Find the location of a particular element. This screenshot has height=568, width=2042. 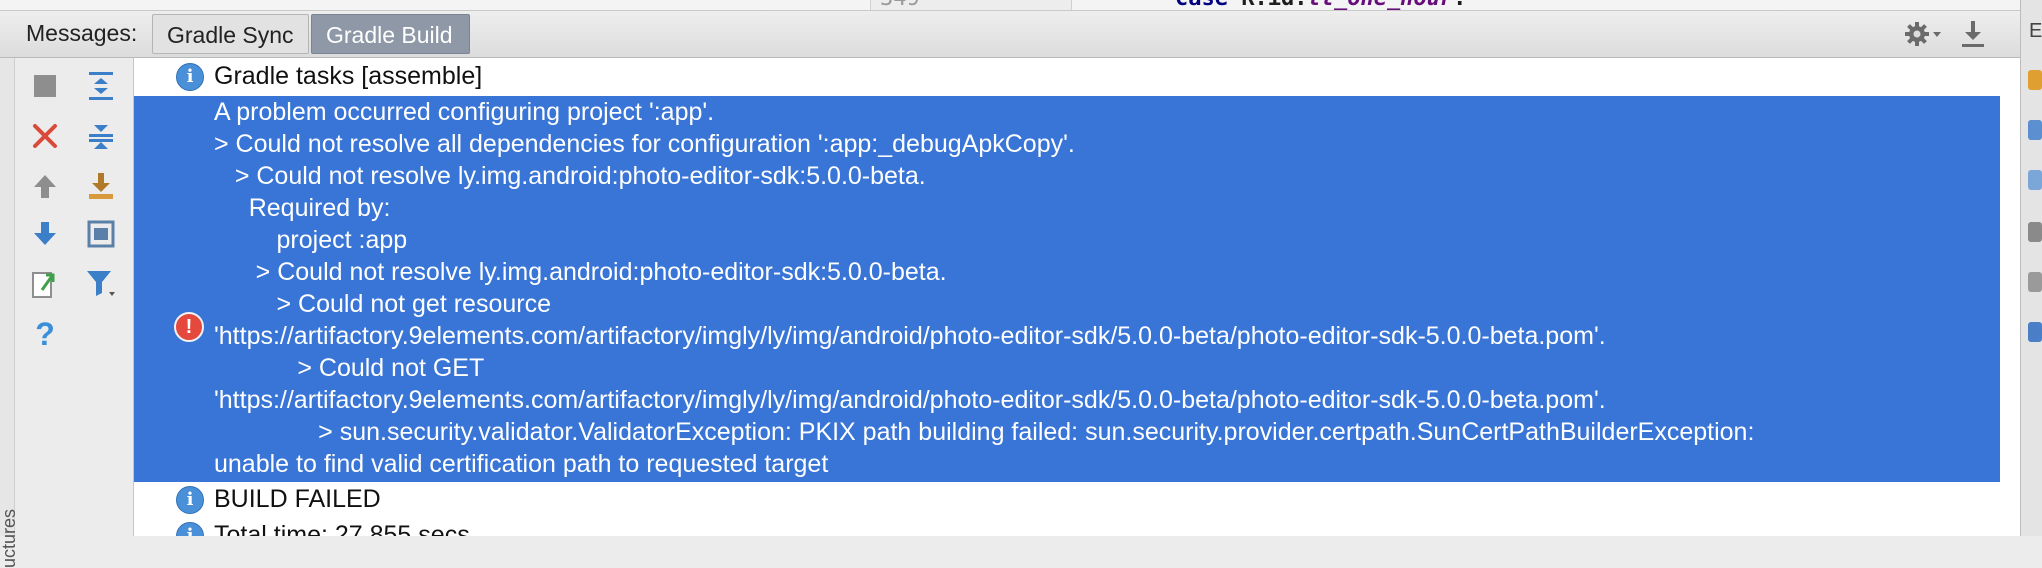

task-header-text: Gradle tasks [assemble] is located at coordinates (348, 76).